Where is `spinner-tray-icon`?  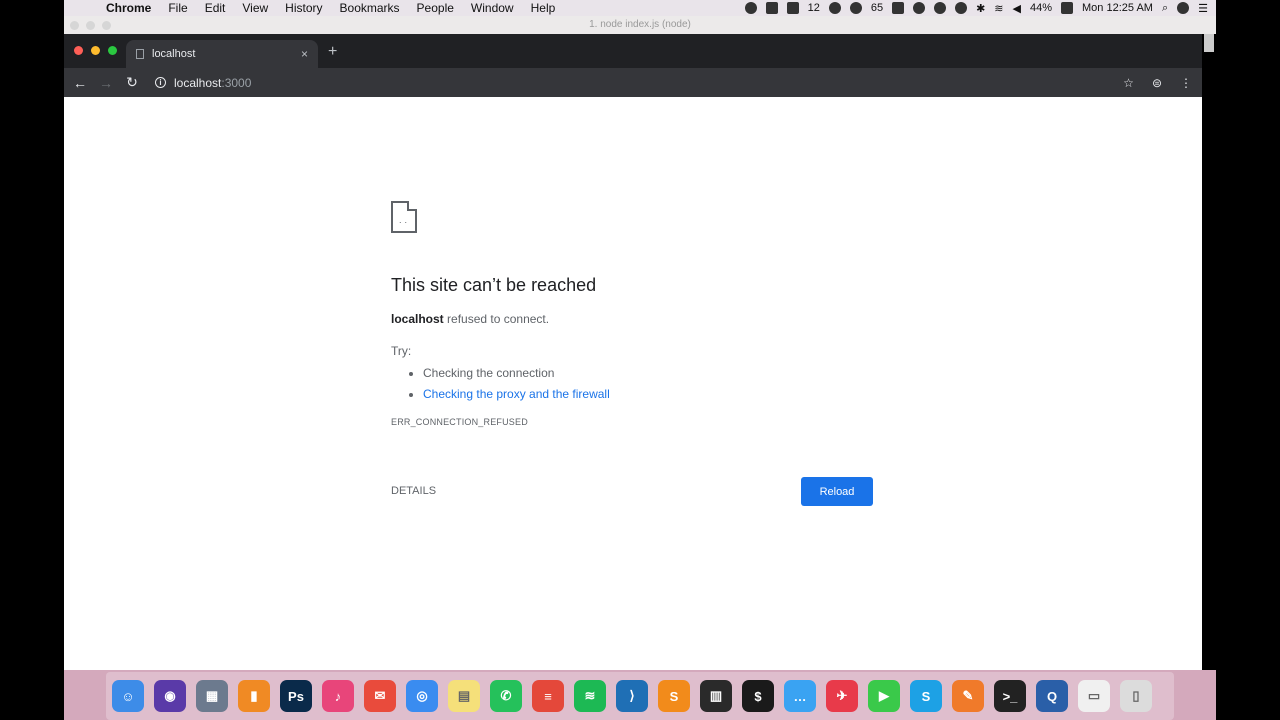 spinner-tray-icon is located at coordinates (834, 8).